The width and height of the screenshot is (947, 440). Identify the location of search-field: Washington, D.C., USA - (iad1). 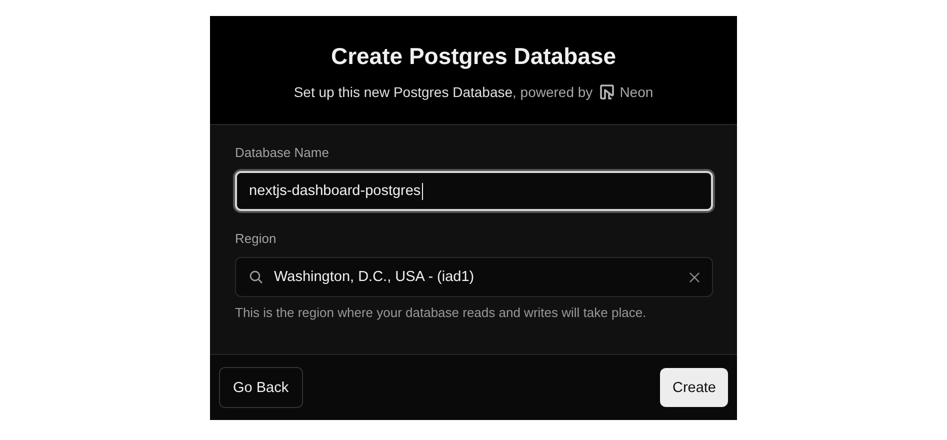
(474, 277).